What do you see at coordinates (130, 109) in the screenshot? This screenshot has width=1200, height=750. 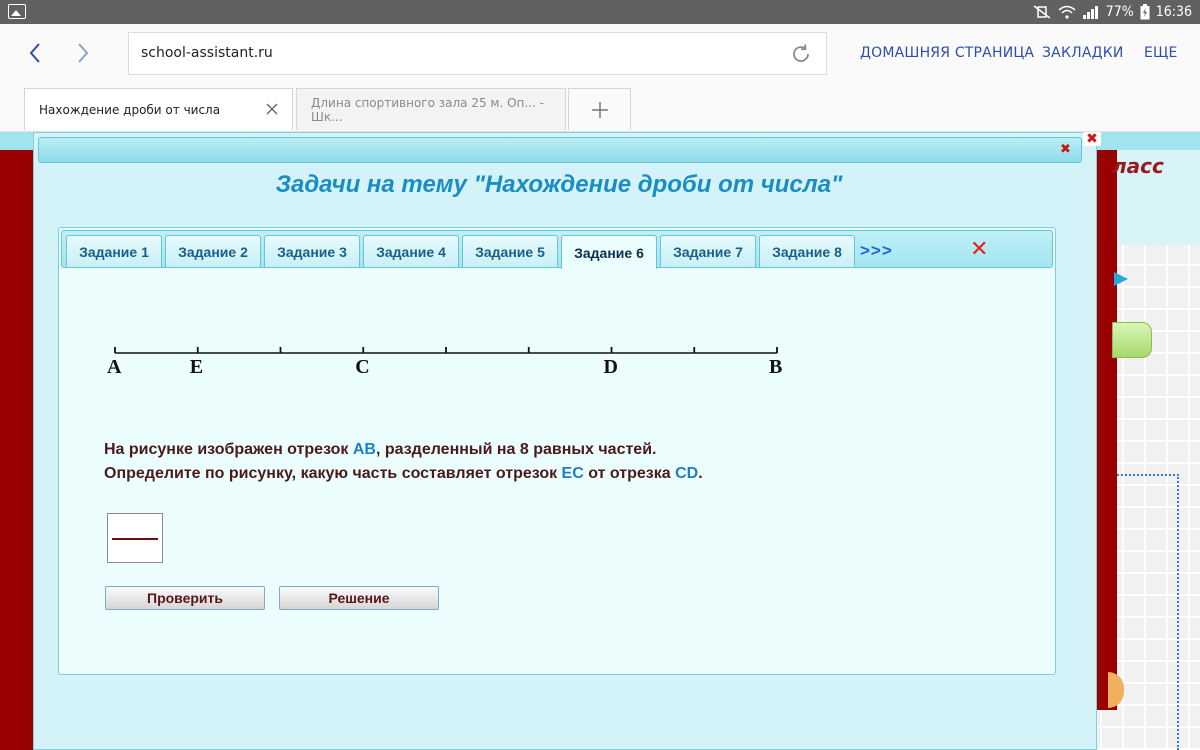 I see `browser-tab-label: Нахождение дроби от числа` at bounding box center [130, 109].